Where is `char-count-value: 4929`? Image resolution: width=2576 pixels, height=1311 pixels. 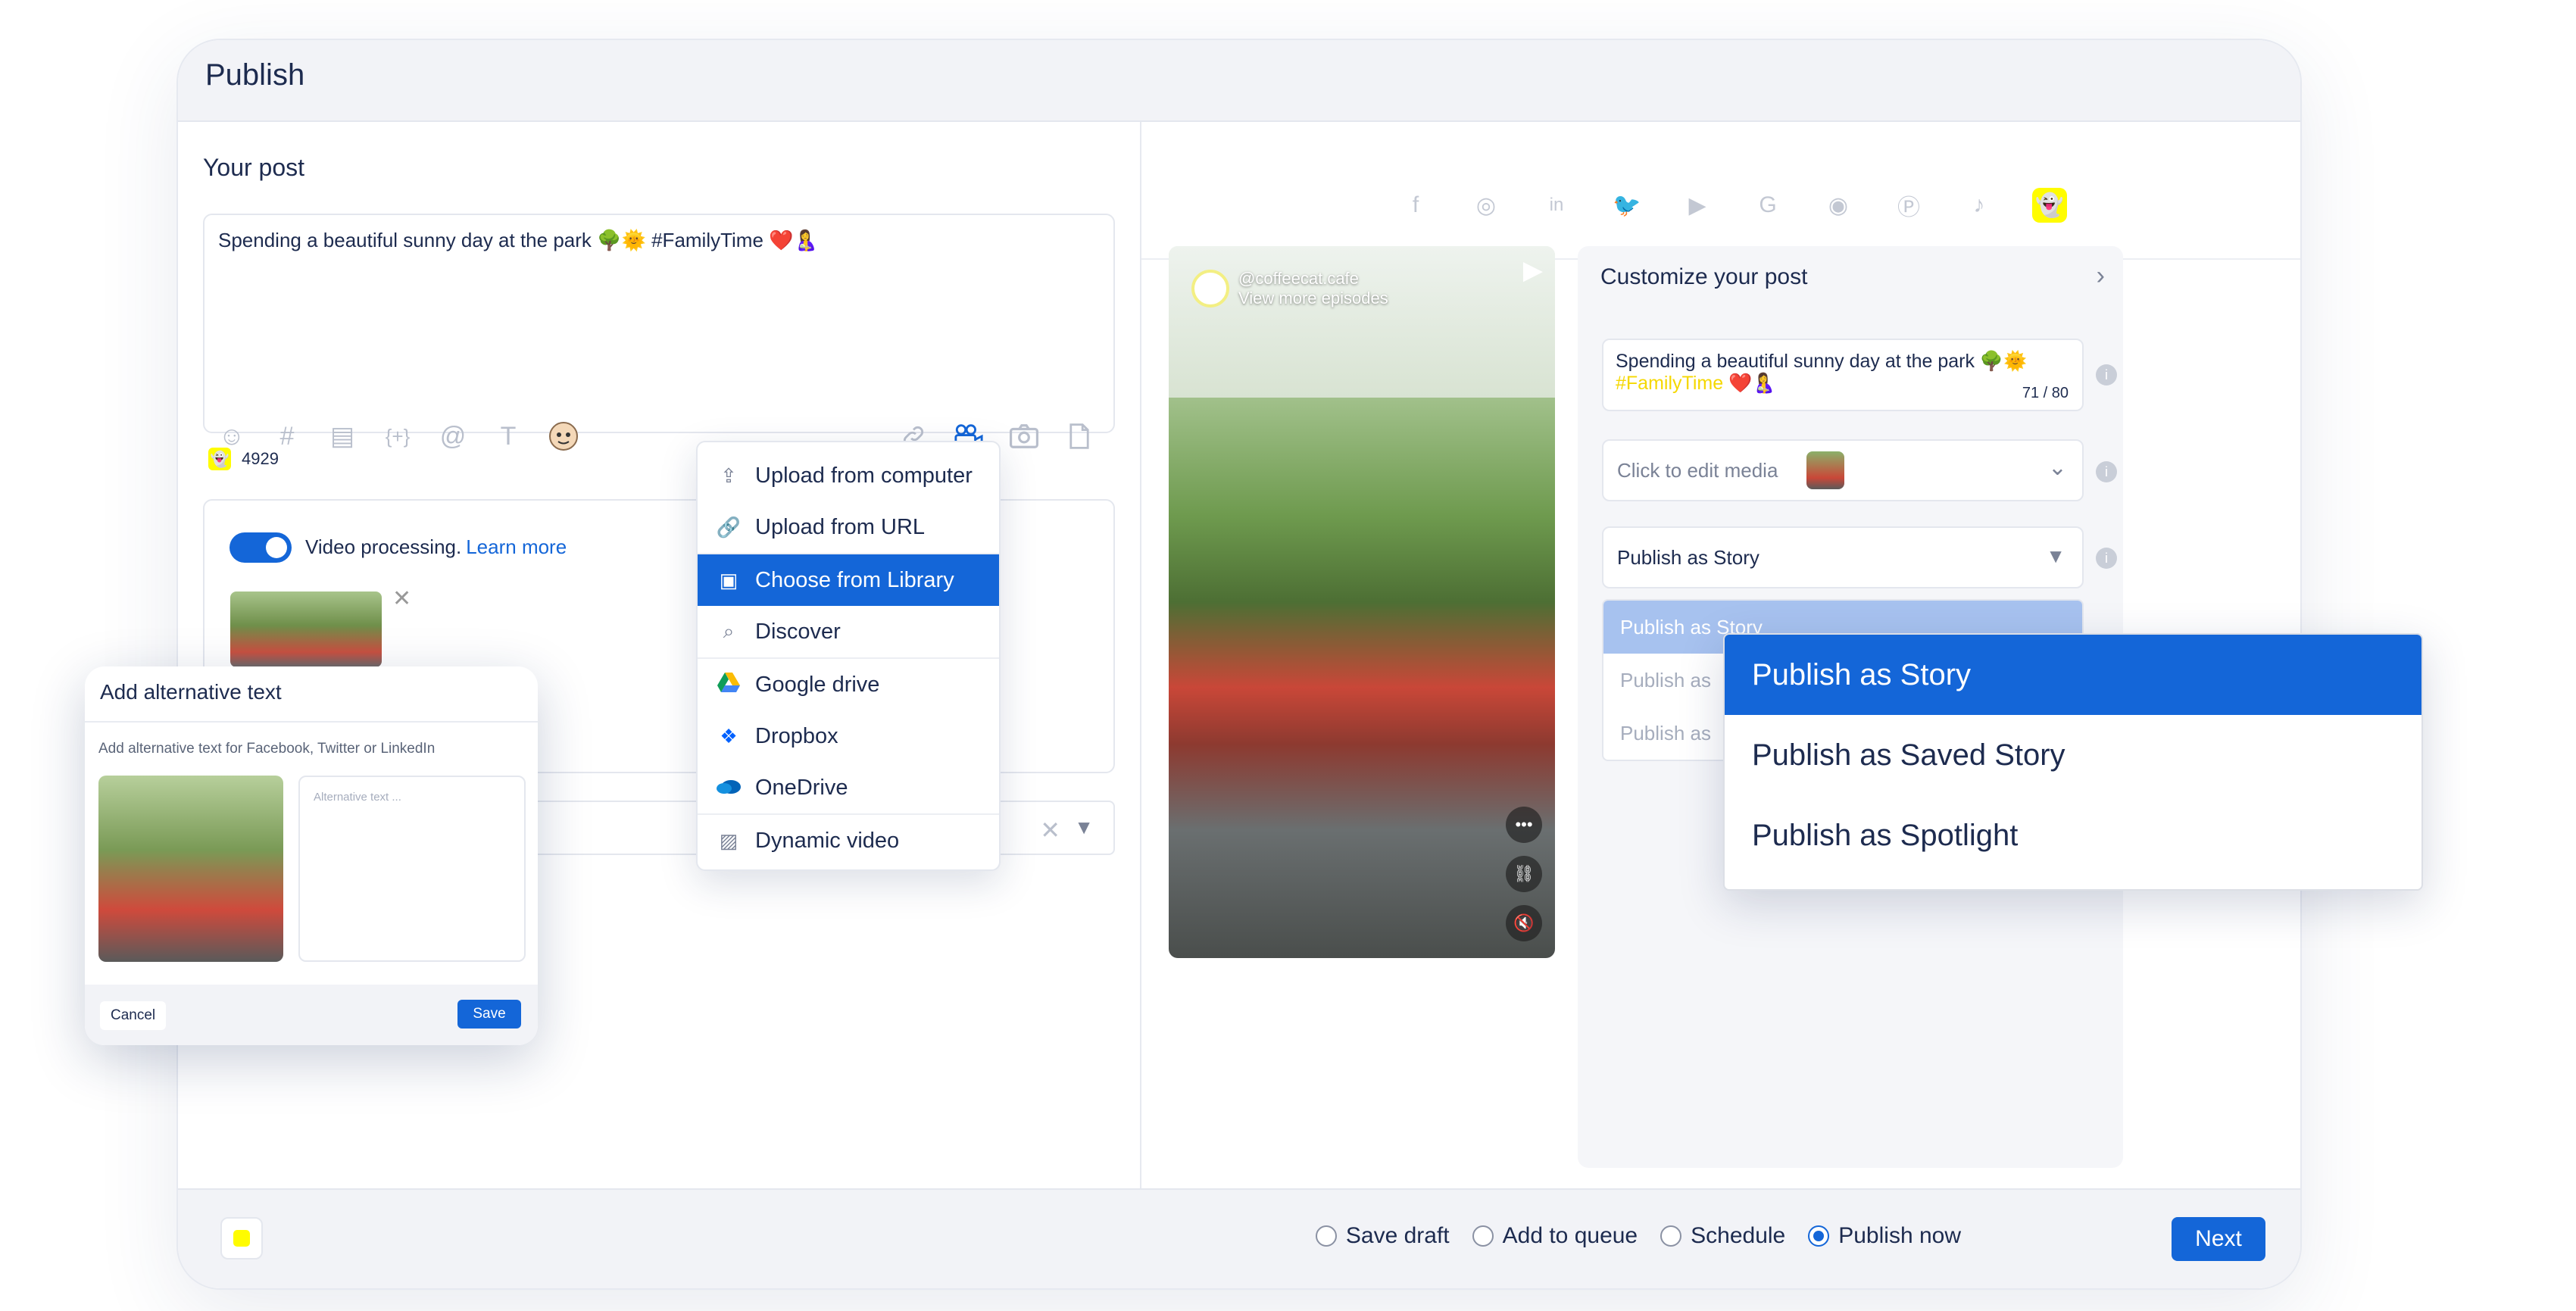
char-count-value: 4929 is located at coordinates (261, 459).